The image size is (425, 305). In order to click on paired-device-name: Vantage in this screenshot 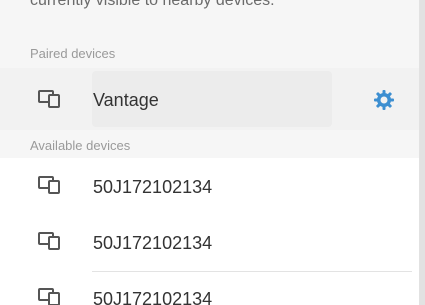, I will do `click(126, 100)`.